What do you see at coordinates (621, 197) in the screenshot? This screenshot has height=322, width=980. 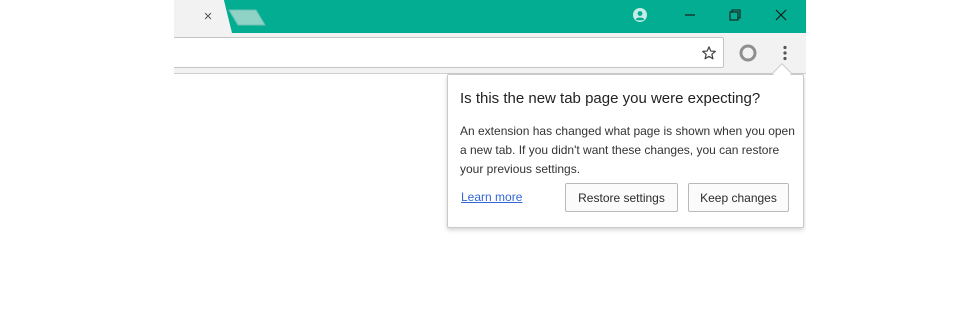 I see `restore-settings-button: Restore settings` at bounding box center [621, 197].